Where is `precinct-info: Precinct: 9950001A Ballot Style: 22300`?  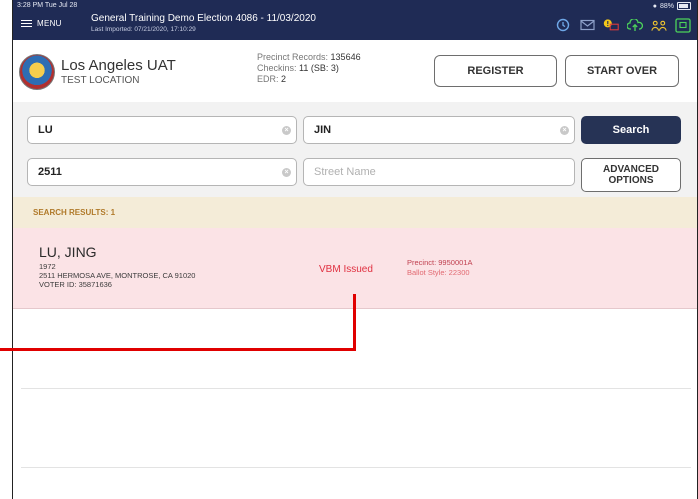 precinct-info: Precinct: 9950001A Ballot Style: 22300 is located at coordinates (439, 268).